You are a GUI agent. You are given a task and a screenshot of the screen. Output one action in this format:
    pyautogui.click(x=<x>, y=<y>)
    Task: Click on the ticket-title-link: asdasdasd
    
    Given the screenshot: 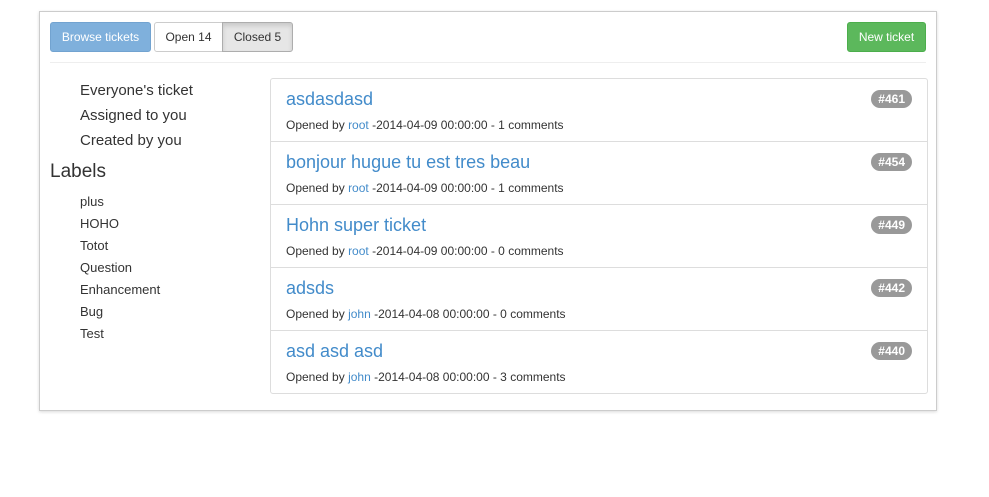 What is the action you would take?
    pyautogui.click(x=599, y=99)
    